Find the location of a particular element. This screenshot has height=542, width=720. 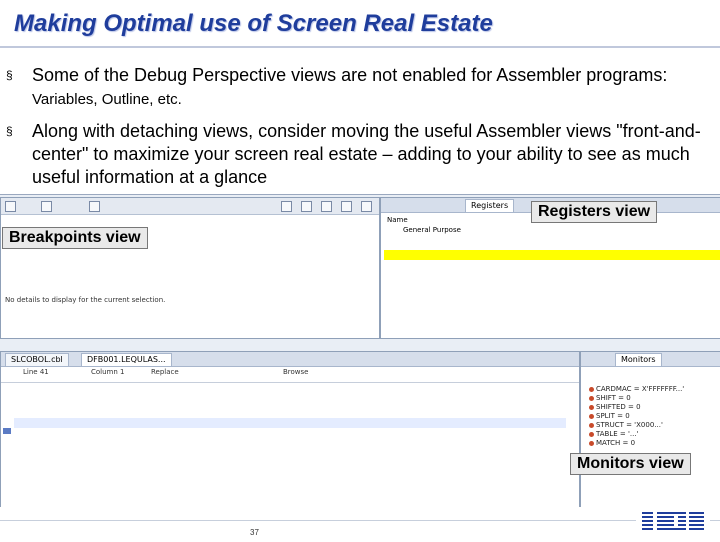

debug-icon is located at coordinates (10, 206).